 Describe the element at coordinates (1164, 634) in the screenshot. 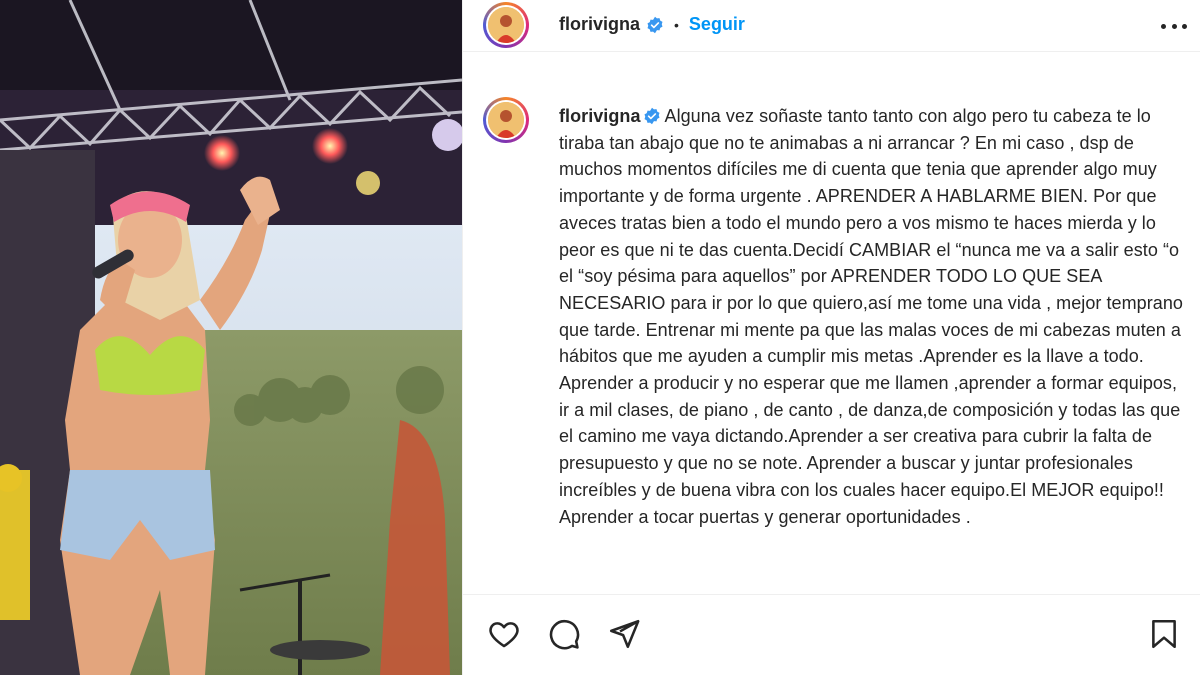

I see `bookmark-icon` at that location.